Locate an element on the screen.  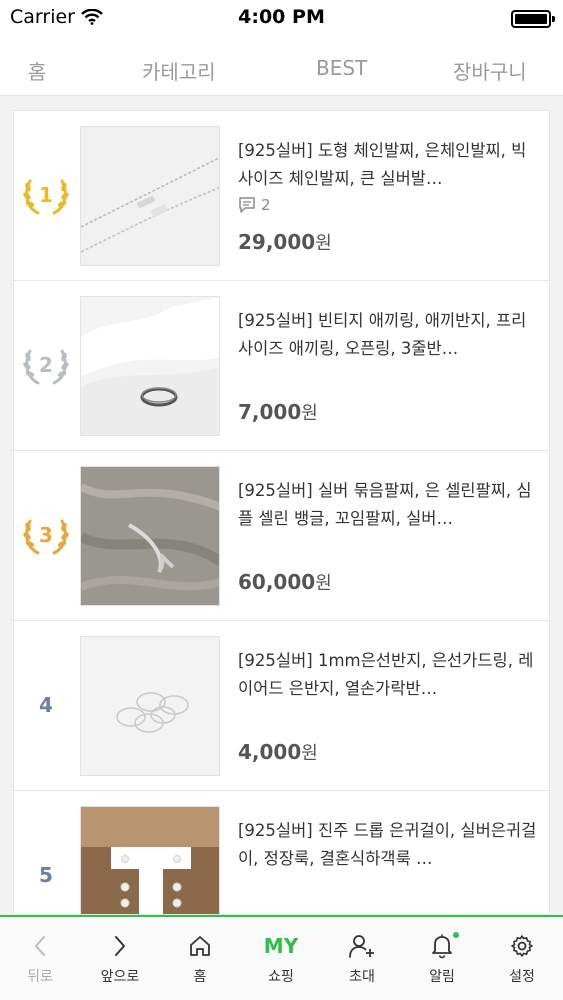
nav-invite-label: 초대 is located at coordinates (362, 977).